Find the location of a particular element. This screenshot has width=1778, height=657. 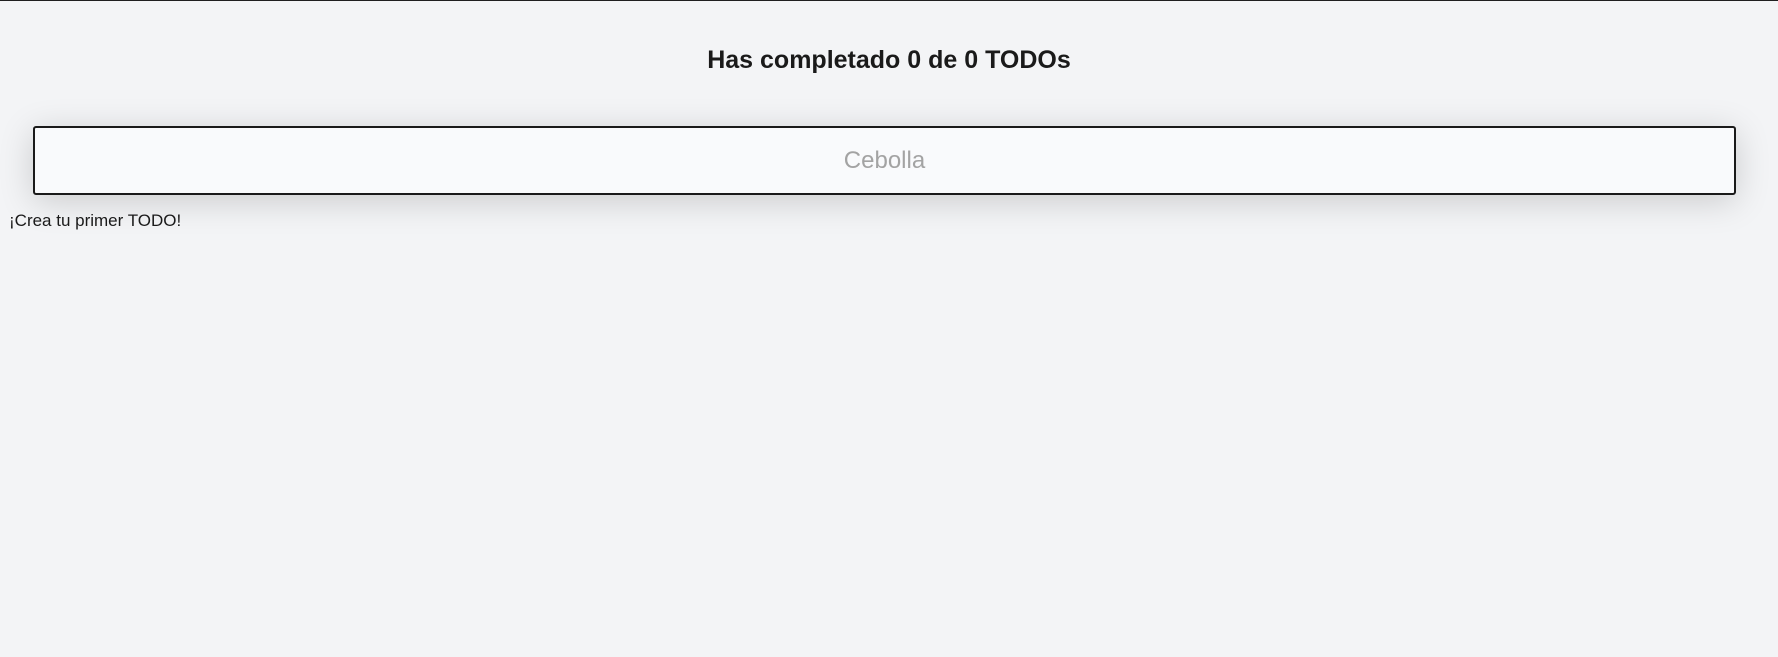

top-divider is located at coordinates (889, 0).